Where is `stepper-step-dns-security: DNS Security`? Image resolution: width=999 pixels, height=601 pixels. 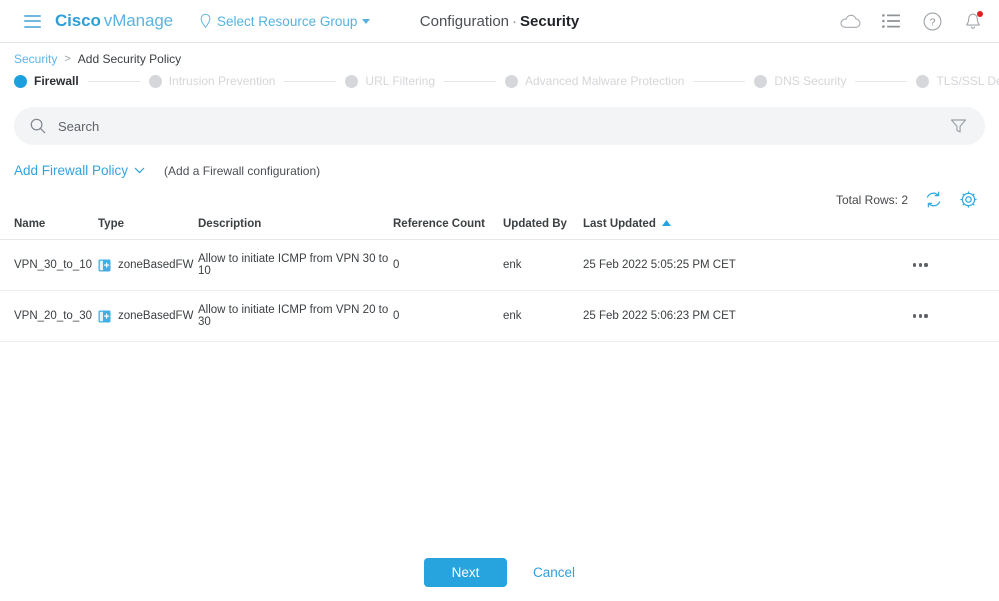
stepper-step-dns-security: DNS Security is located at coordinates (800, 81).